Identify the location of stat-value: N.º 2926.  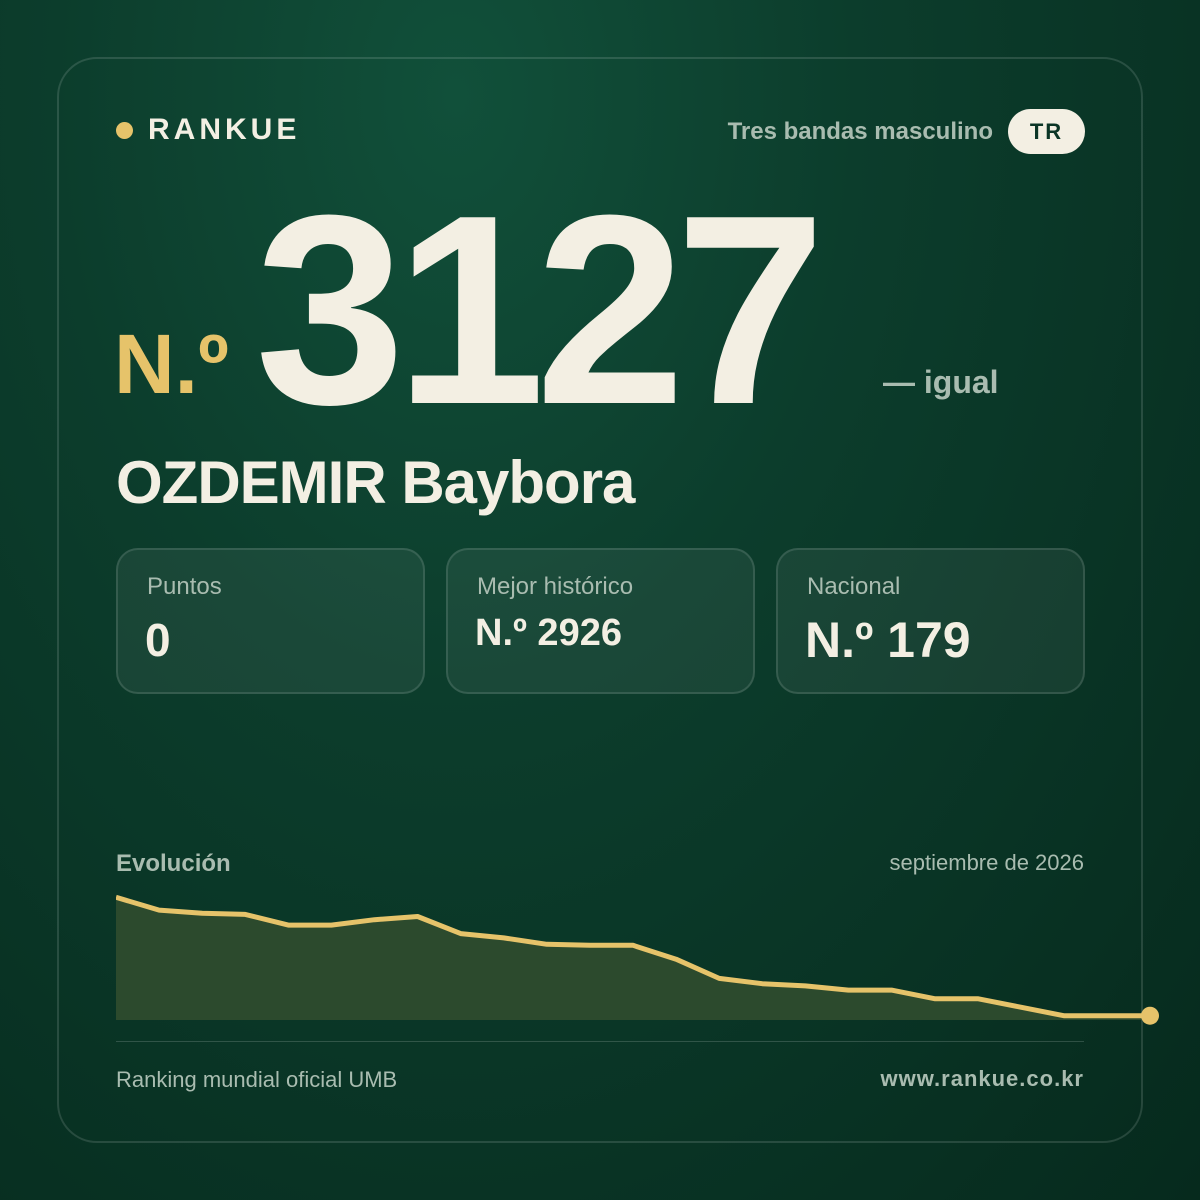
(548, 633).